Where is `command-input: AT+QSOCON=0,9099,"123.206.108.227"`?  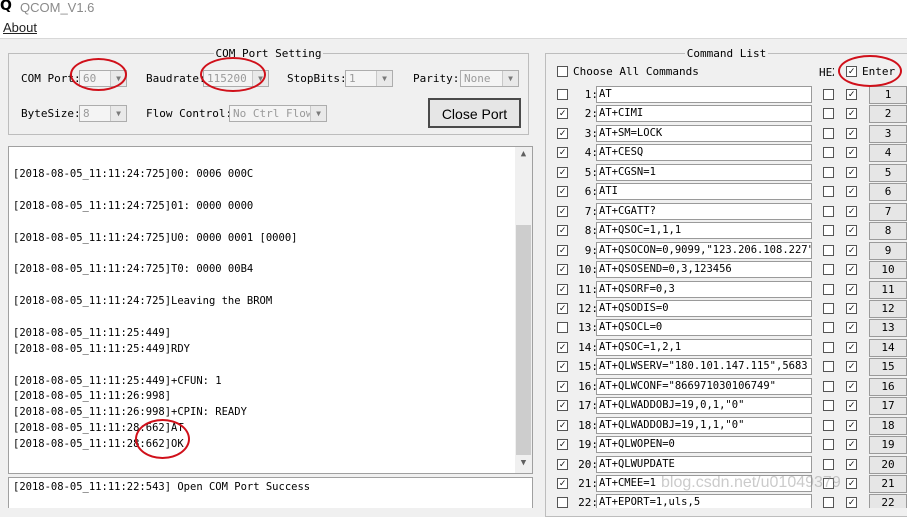 command-input: AT+QSOCON=0,9099,"123.206.108.227" is located at coordinates (704, 250).